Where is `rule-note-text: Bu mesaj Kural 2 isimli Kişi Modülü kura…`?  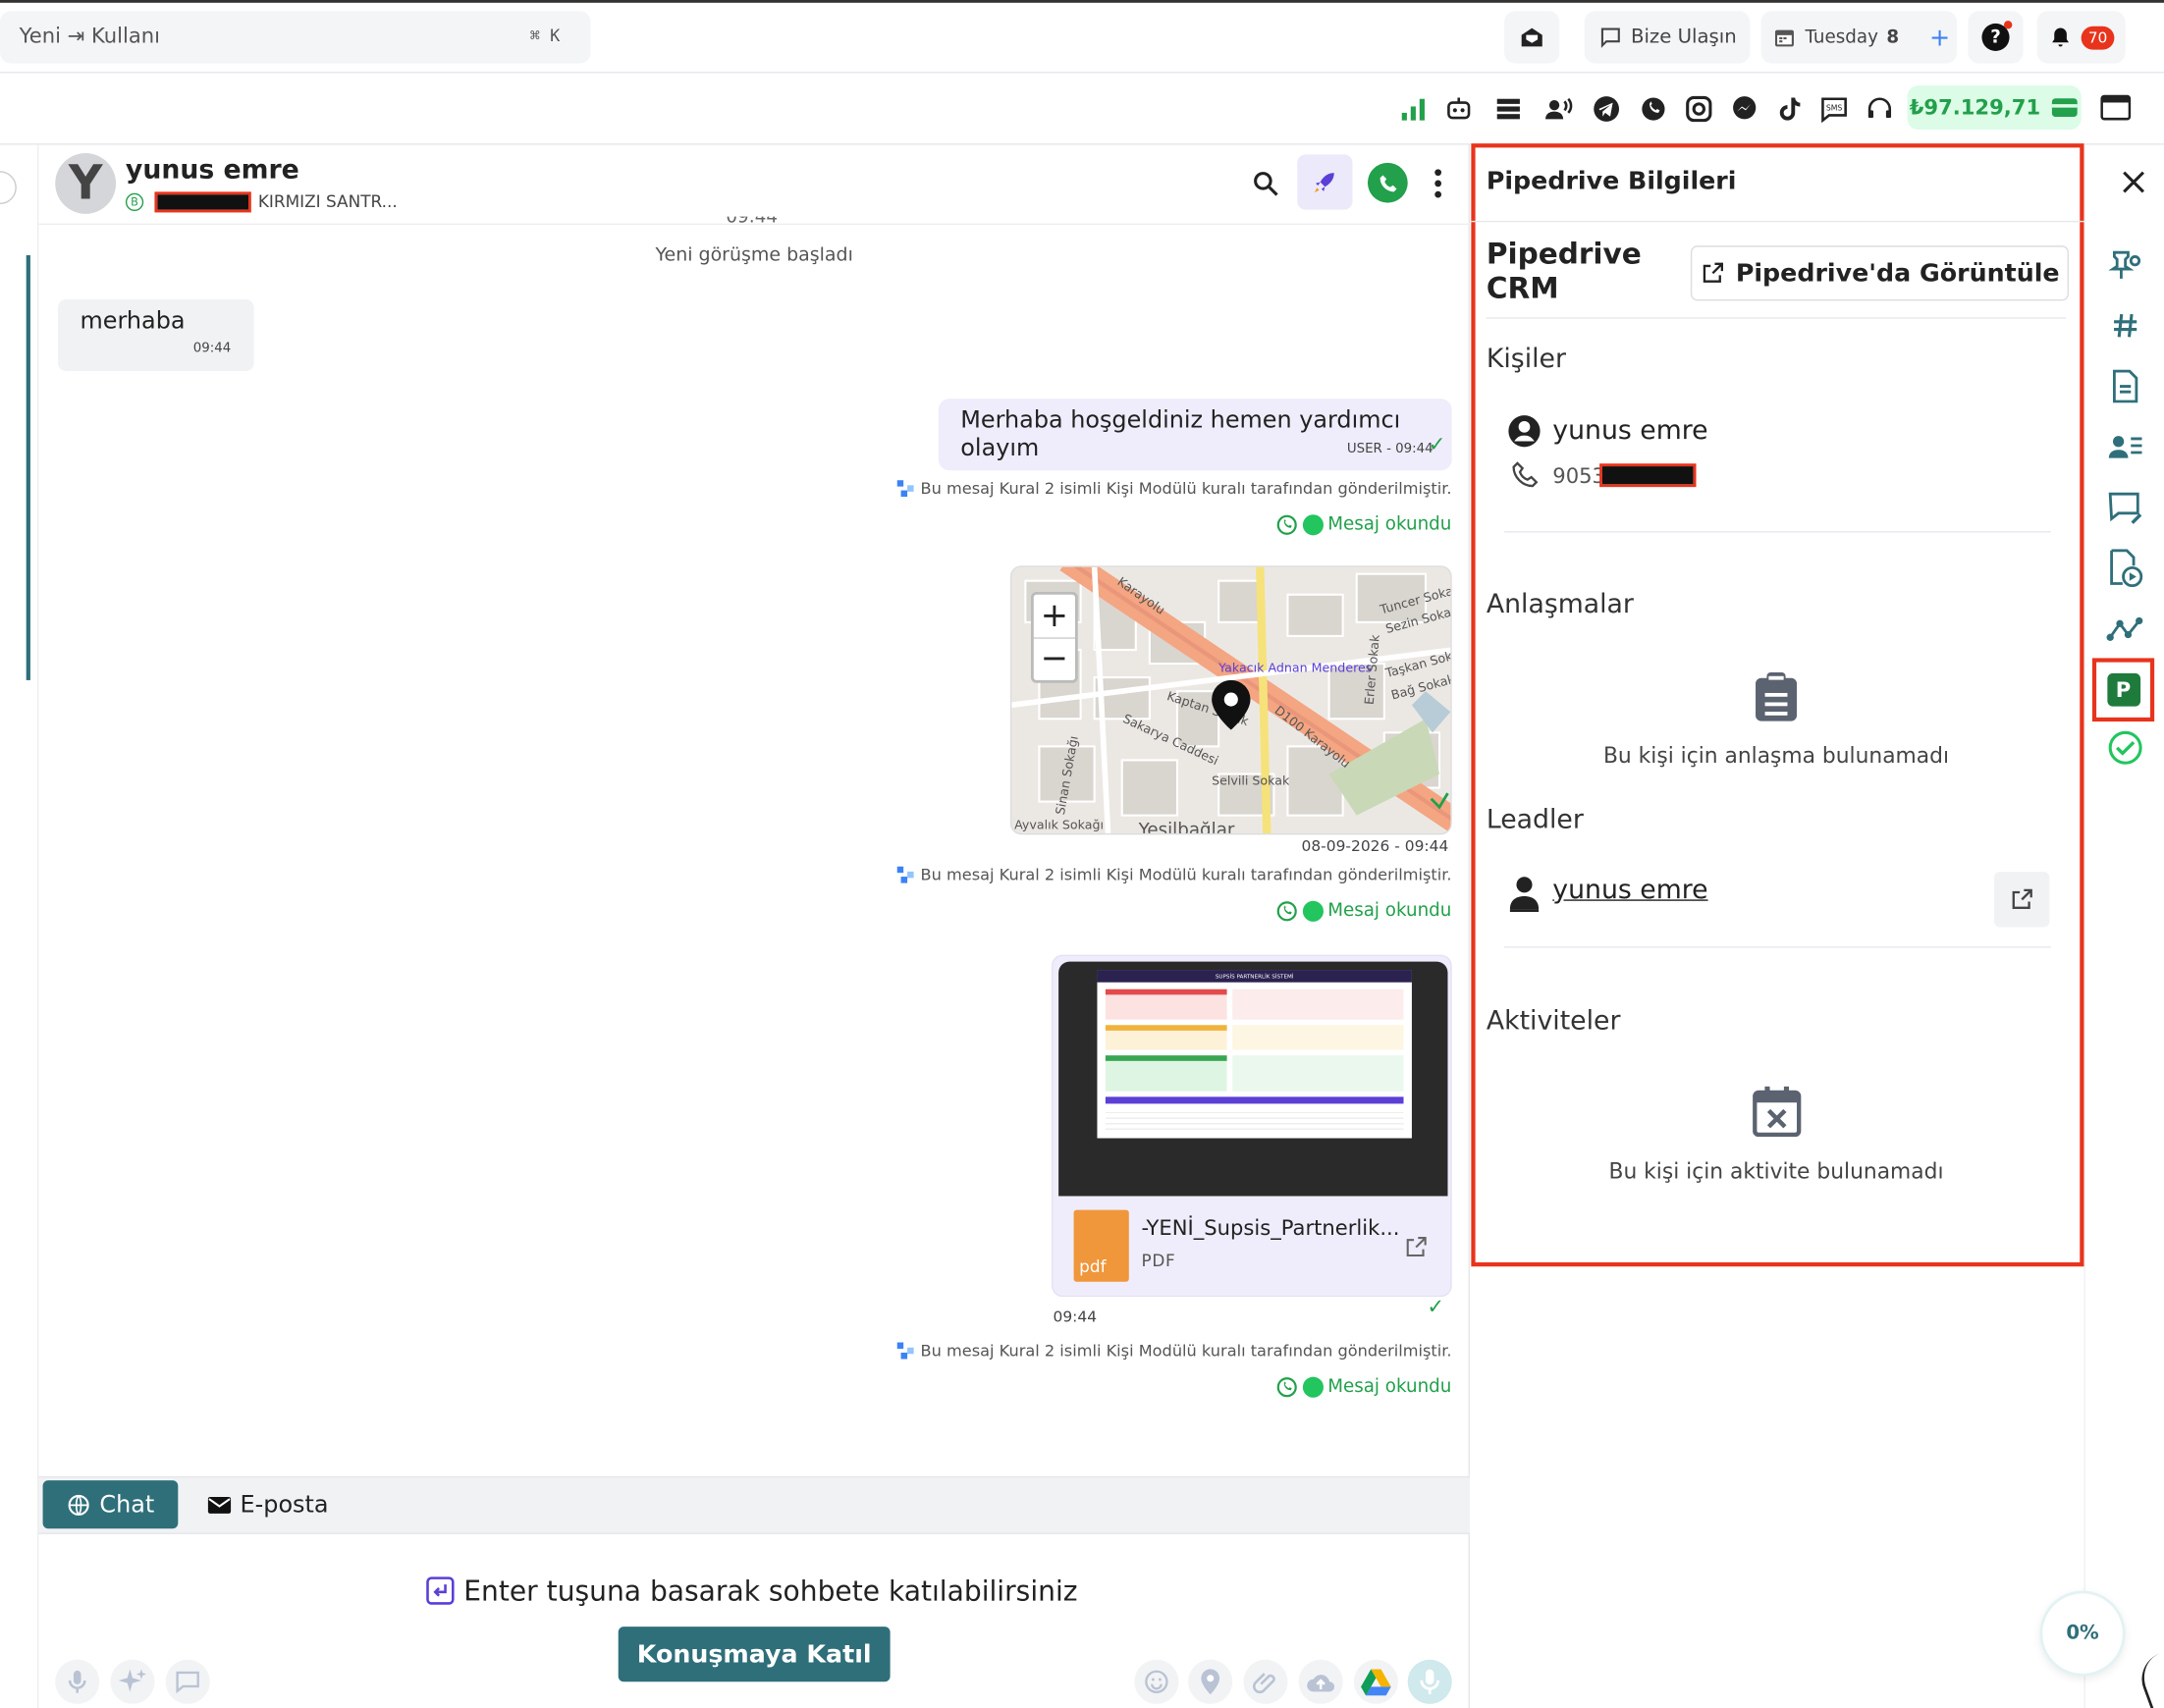
rule-note-text: Bu mesaj Kural 2 isimli Kişi Modülü kura… is located at coordinates (1186, 1351).